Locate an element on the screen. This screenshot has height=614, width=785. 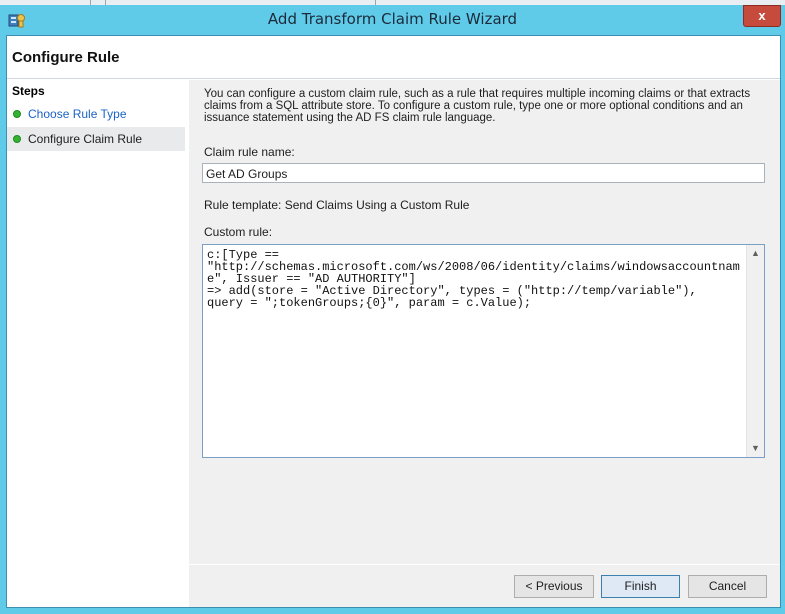
previous-button: < Previous is located at coordinates (554, 586).